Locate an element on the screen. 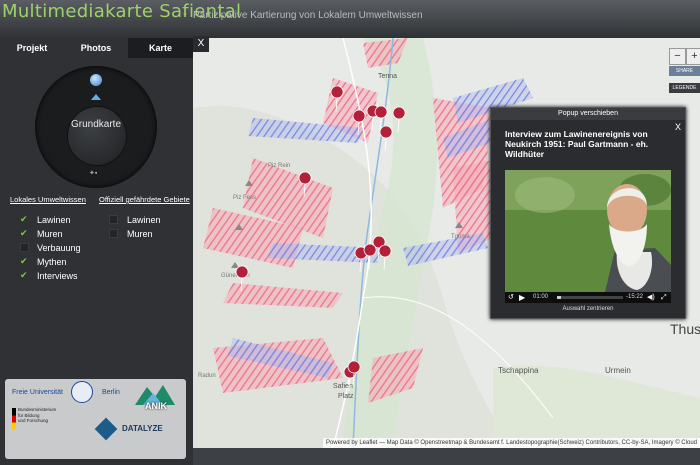  bottom-strip is located at coordinates (446, 456).